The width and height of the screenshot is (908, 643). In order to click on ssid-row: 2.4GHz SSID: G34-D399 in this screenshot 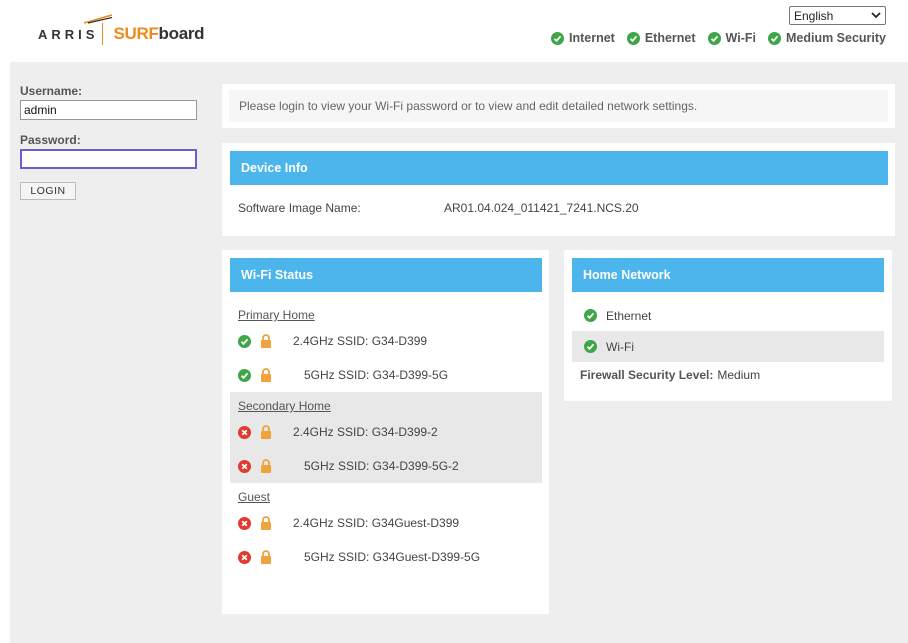, I will do `click(386, 341)`.